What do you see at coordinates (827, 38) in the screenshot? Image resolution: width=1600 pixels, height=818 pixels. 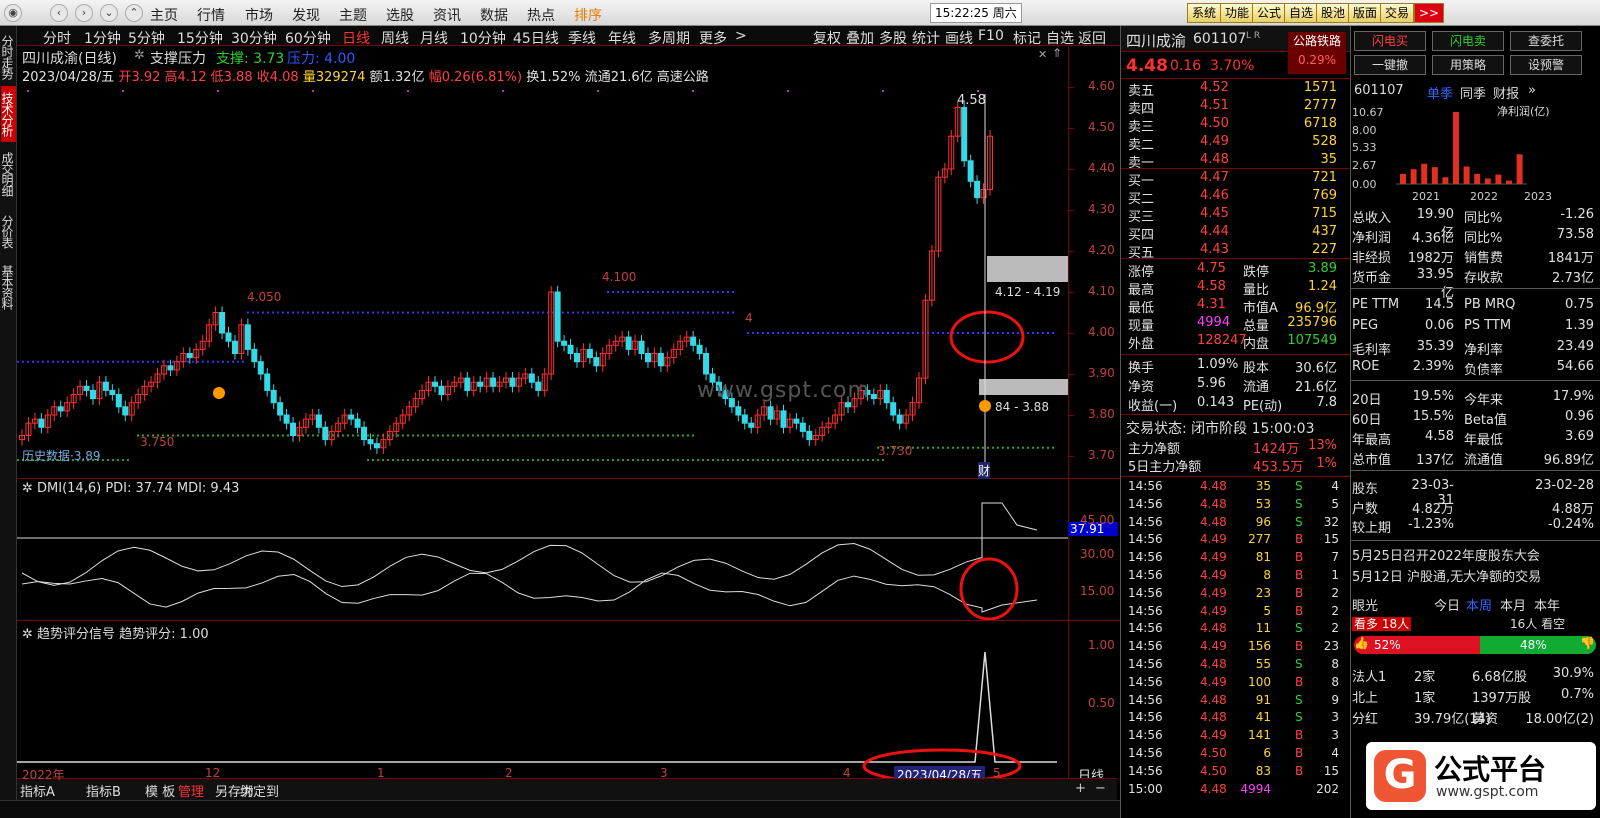 I see `tool-0: 复权` at bounding box center [827, 38].